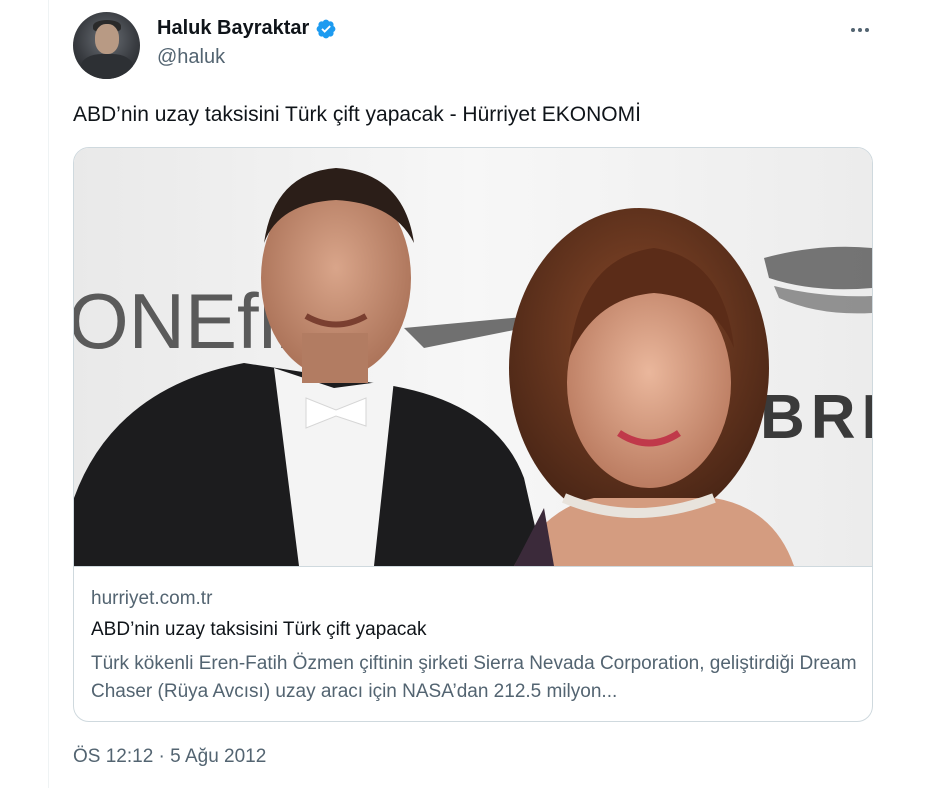  I want to click on card-domain: hurriyet.com.tr, so click(152, 598).